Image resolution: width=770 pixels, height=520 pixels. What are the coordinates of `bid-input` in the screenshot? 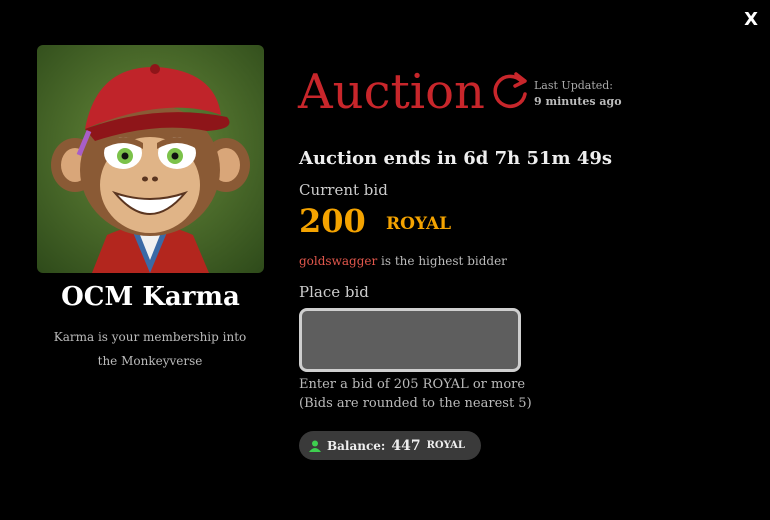 It's located at (410, 340).